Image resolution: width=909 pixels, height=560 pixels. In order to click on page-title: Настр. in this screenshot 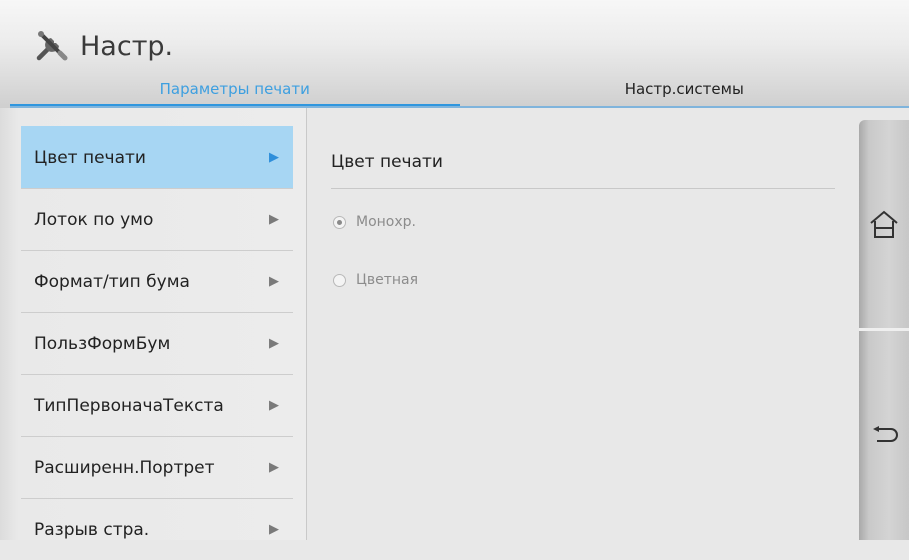, I will do `click(126, 46)`.